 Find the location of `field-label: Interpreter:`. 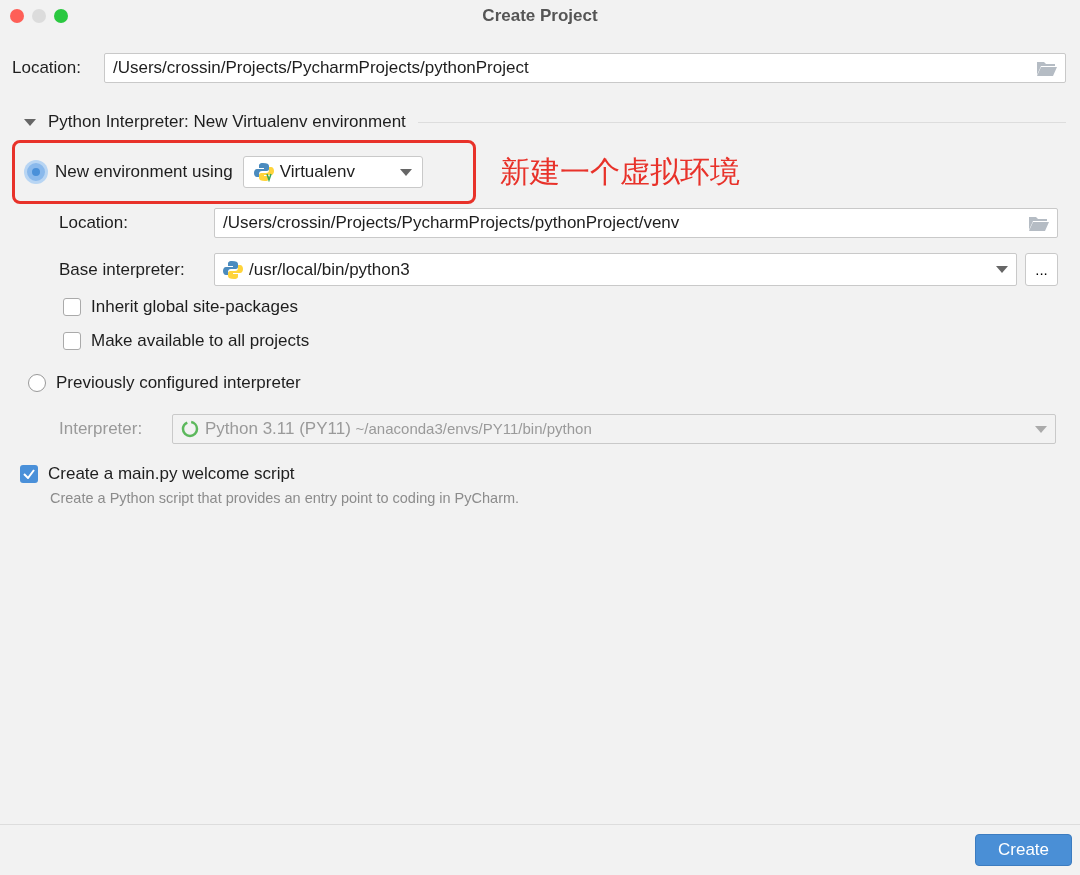

field-label: Interpreter: is located at coordinates (101, 429).